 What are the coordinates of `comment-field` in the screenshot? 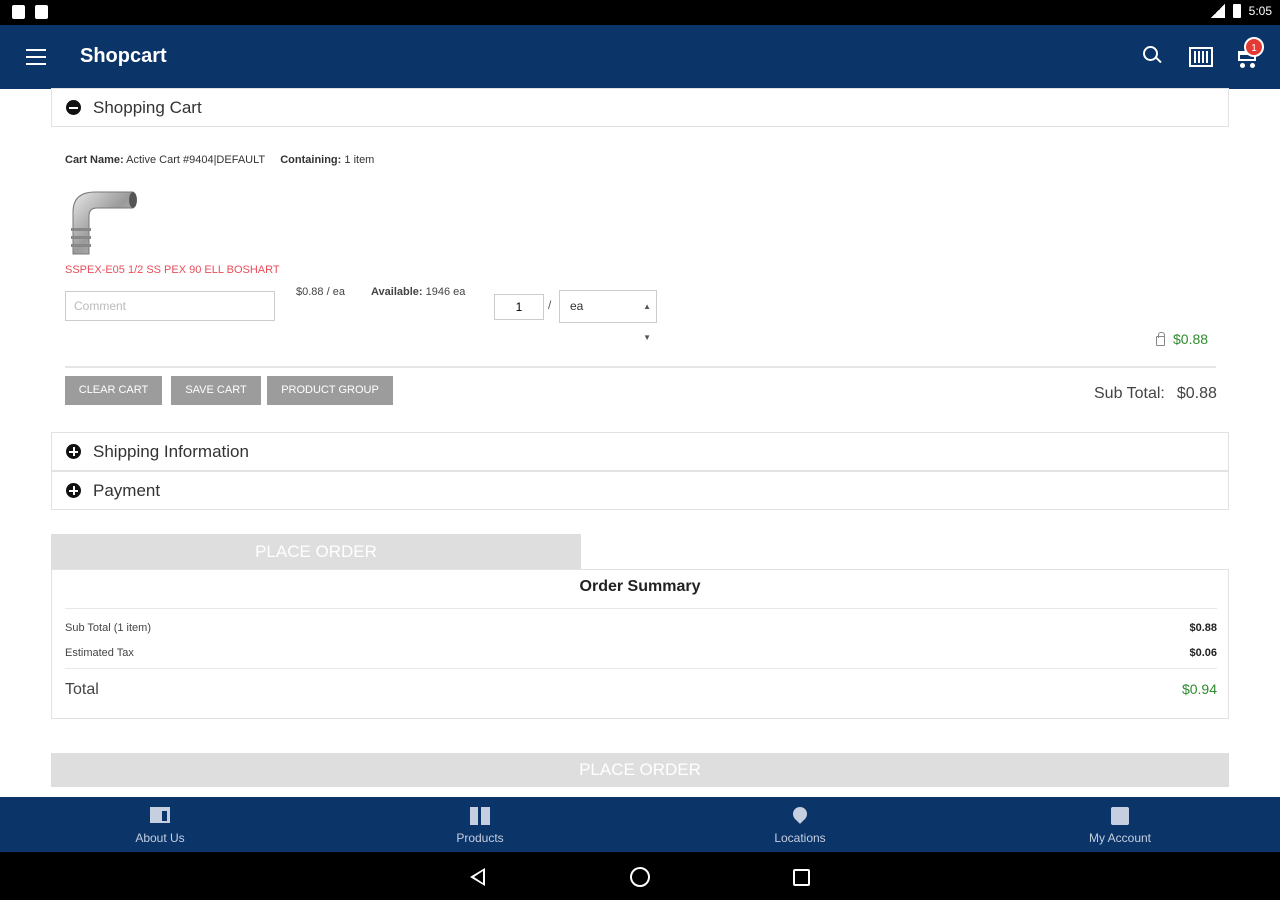 It's located at (170, 306).